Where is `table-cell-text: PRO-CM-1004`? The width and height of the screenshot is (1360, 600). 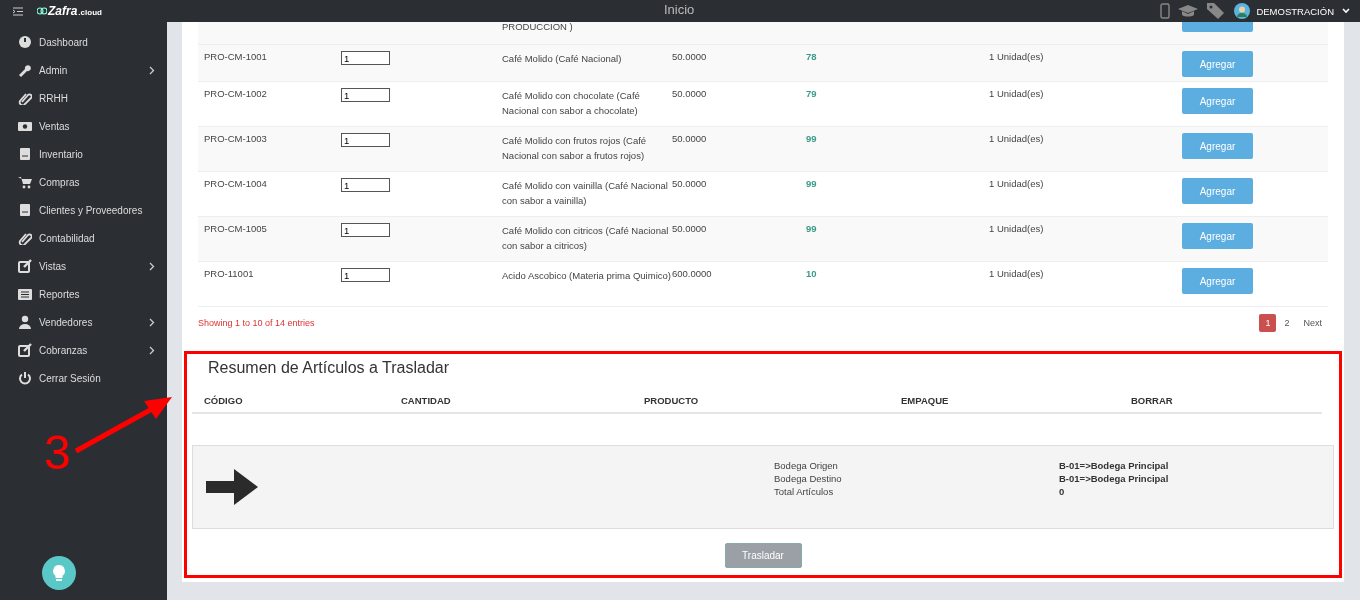
table-cell-text: PRO-CM-1004 is located at coordinates (235, 184).